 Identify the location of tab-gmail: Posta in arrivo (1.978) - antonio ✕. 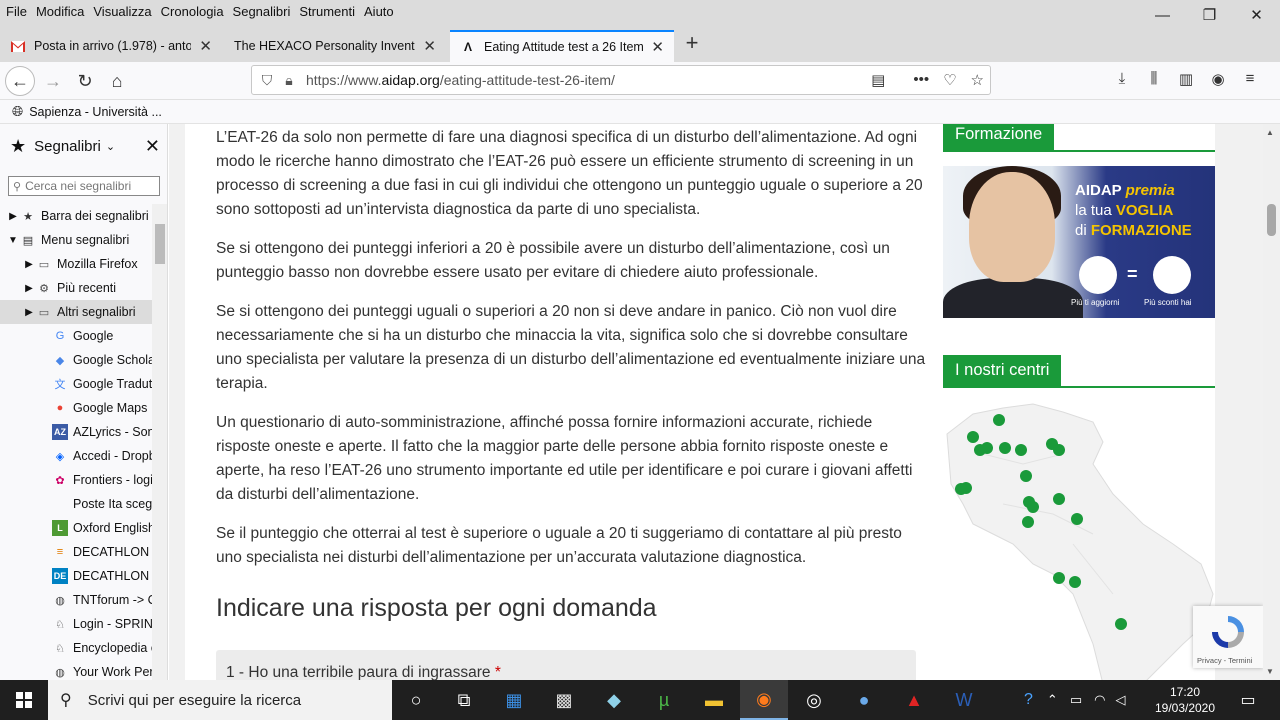
(111, 46).